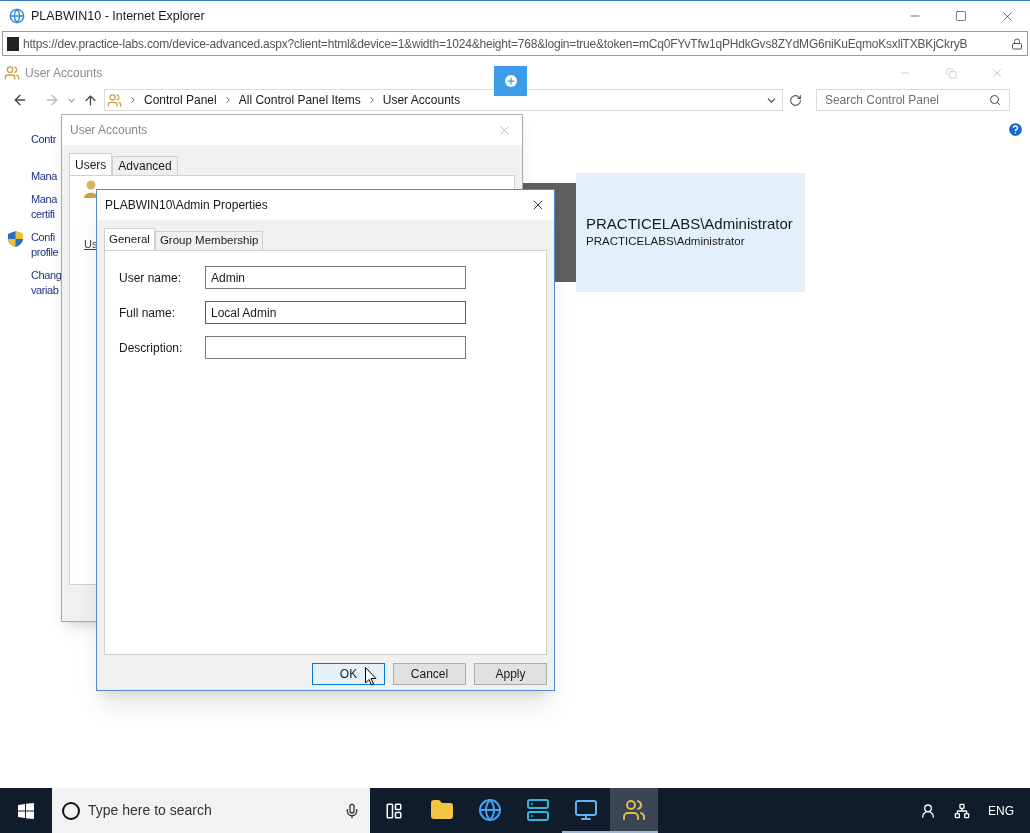  I want to click on folder-icon, so click(442, 809).